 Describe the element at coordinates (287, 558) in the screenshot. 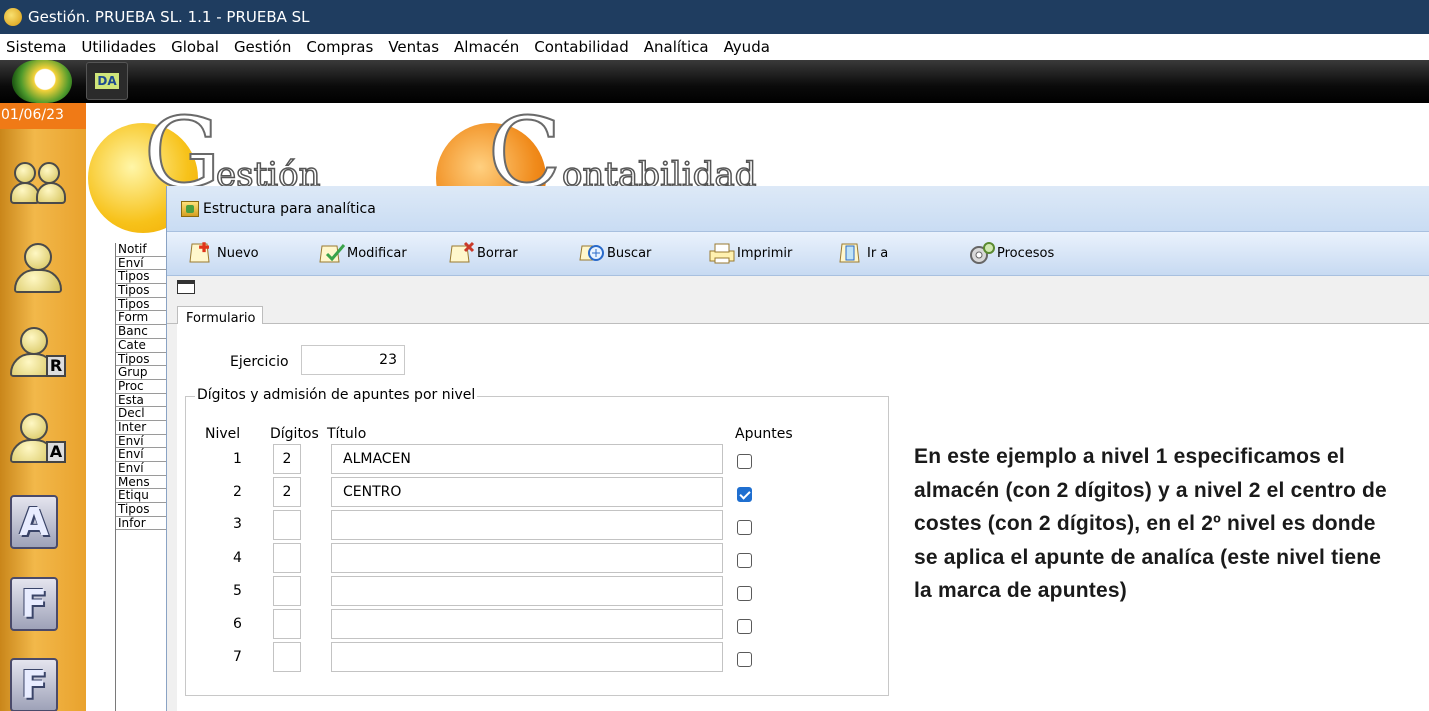

I see `row-4-digitos` at that location.